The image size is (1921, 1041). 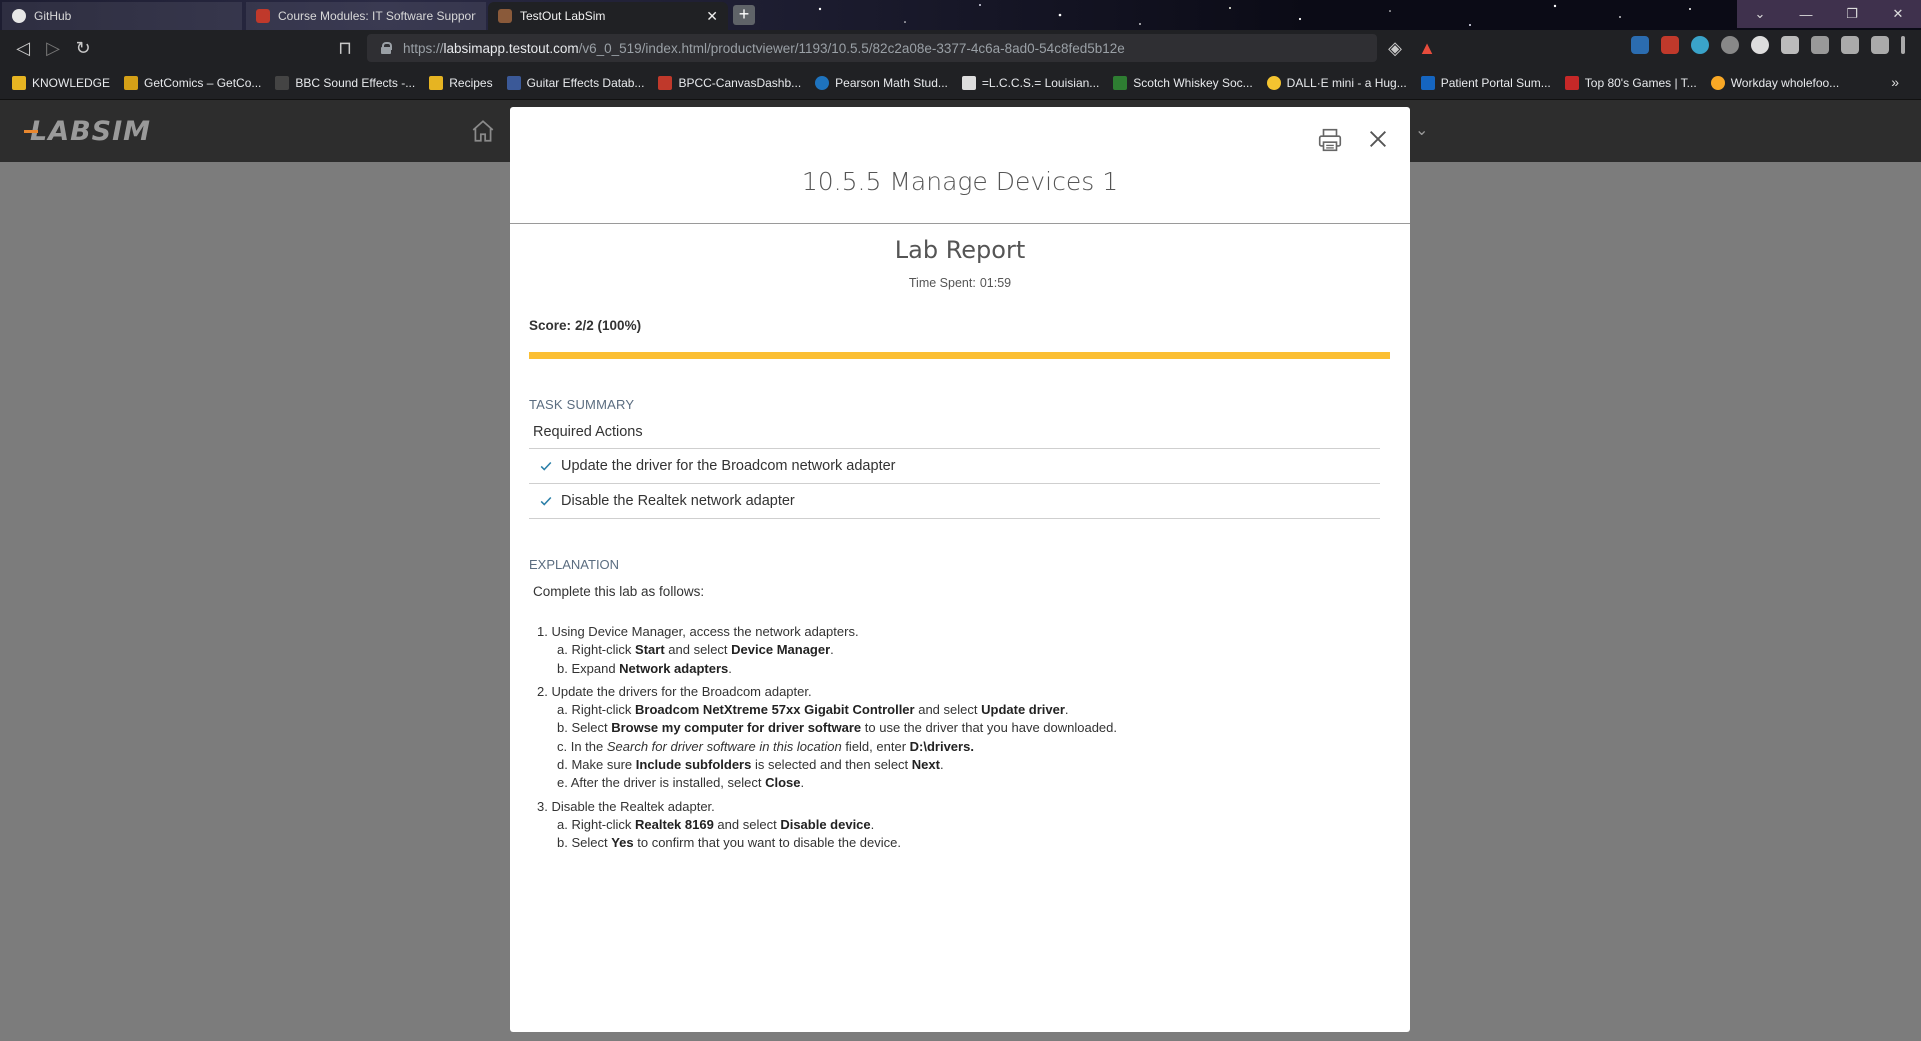 What do you see at coordinates (1852, 14) in the screenshot?
I see `maximize-icon: ❐` at bounding box center [1852, 14].